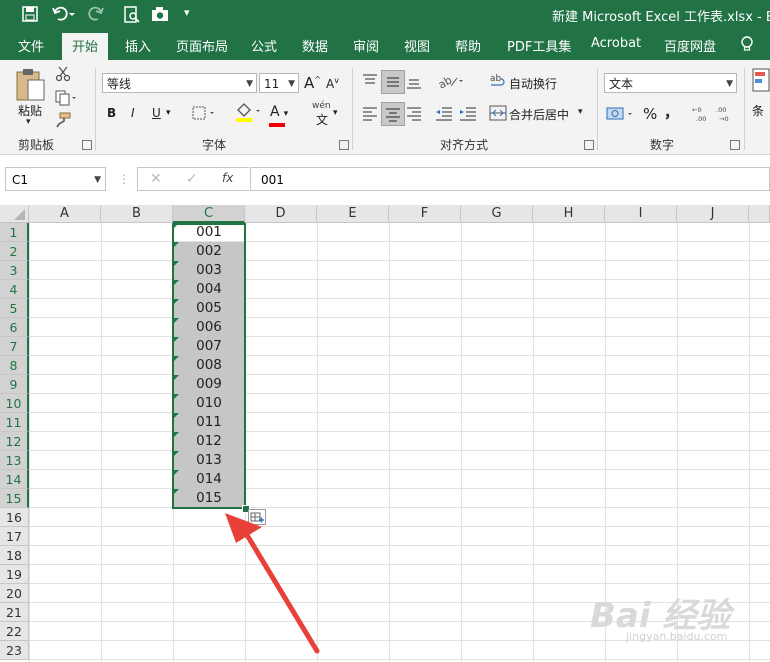 The image size is (770, 662). I want to click on cell-c1: 001, so click(209, 232).